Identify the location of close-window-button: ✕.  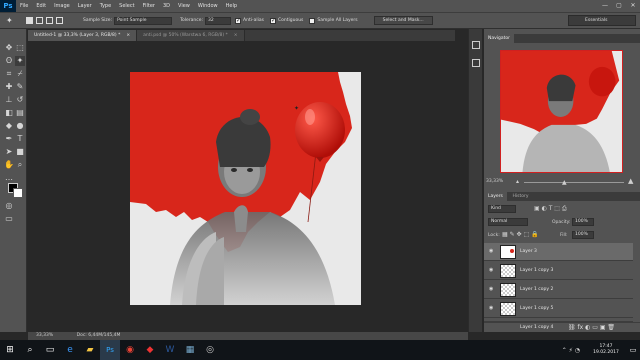
(633, 6).